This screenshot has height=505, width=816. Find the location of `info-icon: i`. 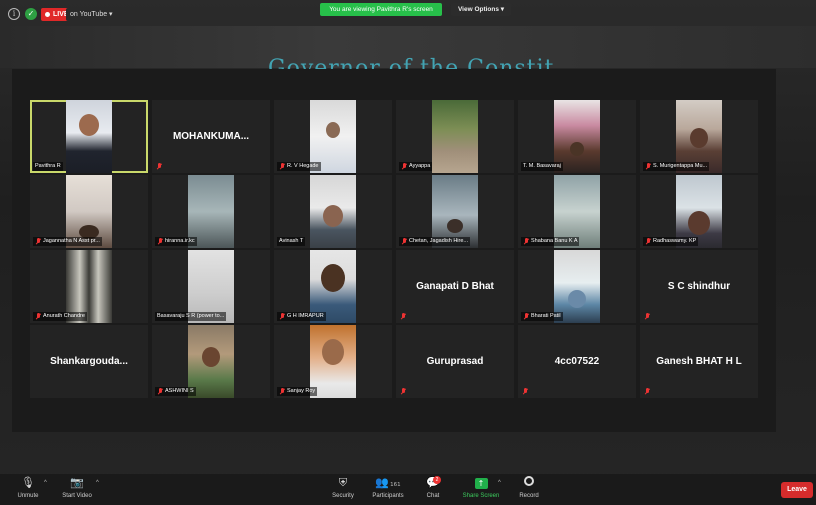

info-icon: i is located at coordinates (14, 14).